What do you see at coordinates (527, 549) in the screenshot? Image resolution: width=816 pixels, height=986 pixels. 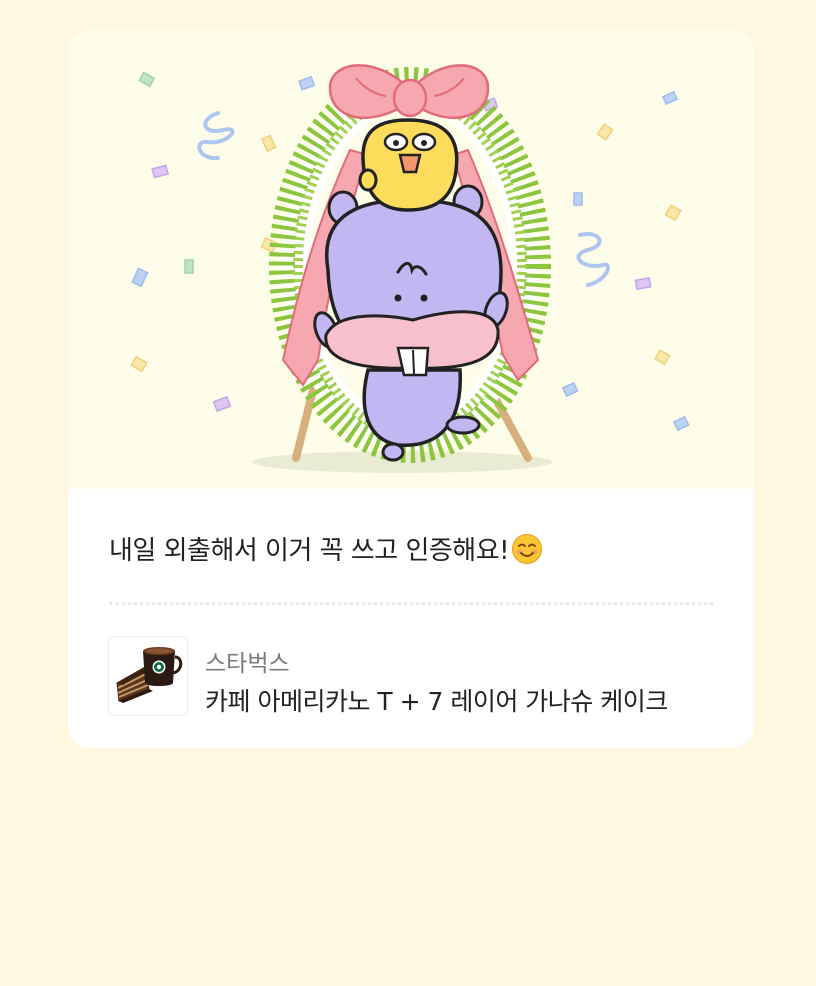 I see `smiling-face-icon` at bounding box center [527, 549].